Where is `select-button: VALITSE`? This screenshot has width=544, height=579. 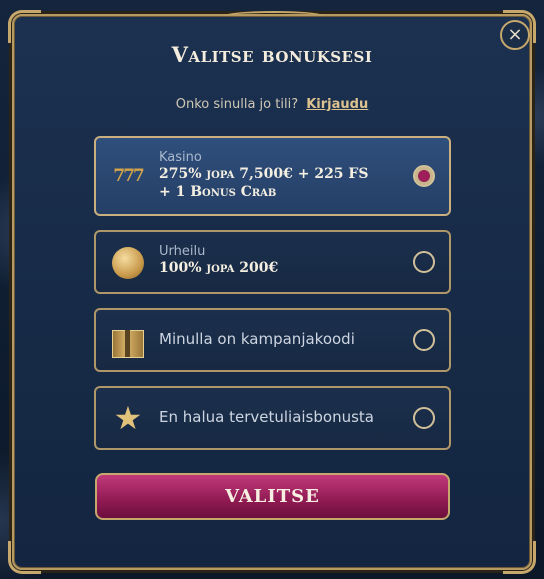 select-button: VALITSE is located at coordinates (272, 496).